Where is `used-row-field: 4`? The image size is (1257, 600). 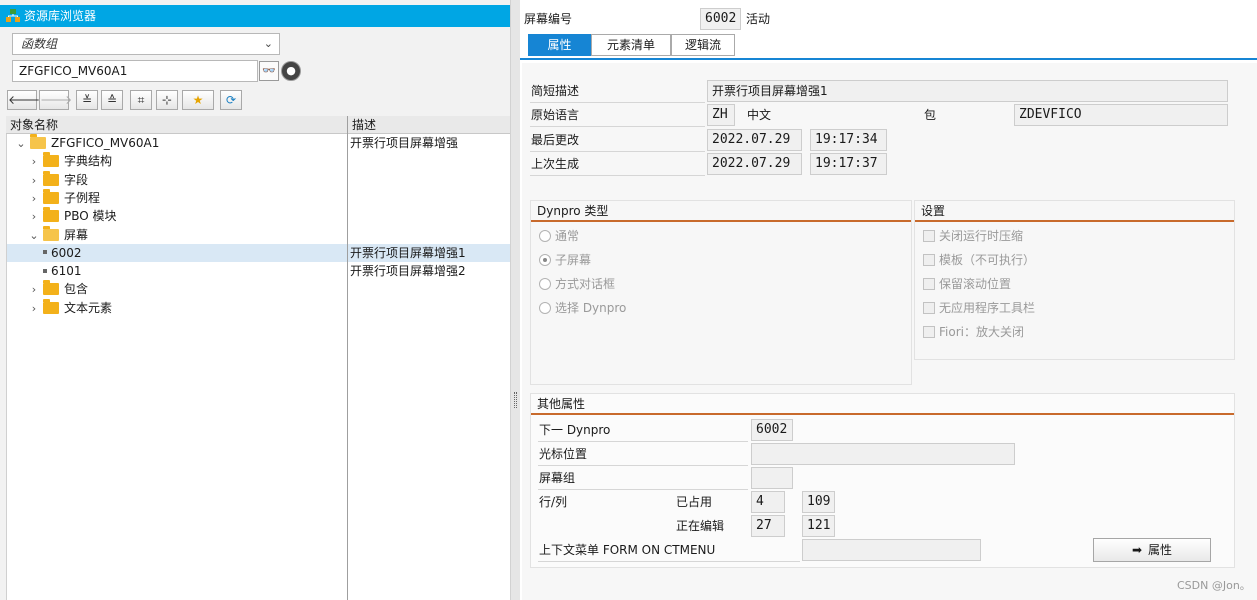 used-row-field: 4 is located at coordinates (768, 502).